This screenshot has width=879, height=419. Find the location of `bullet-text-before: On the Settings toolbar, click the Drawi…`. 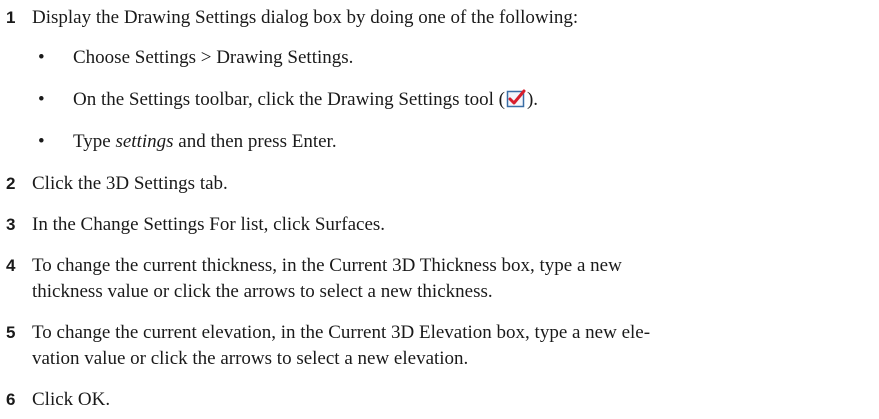

bullet-text-before: On the Settings toolbar, click the Drawi… is located at coordinates (289, 99).